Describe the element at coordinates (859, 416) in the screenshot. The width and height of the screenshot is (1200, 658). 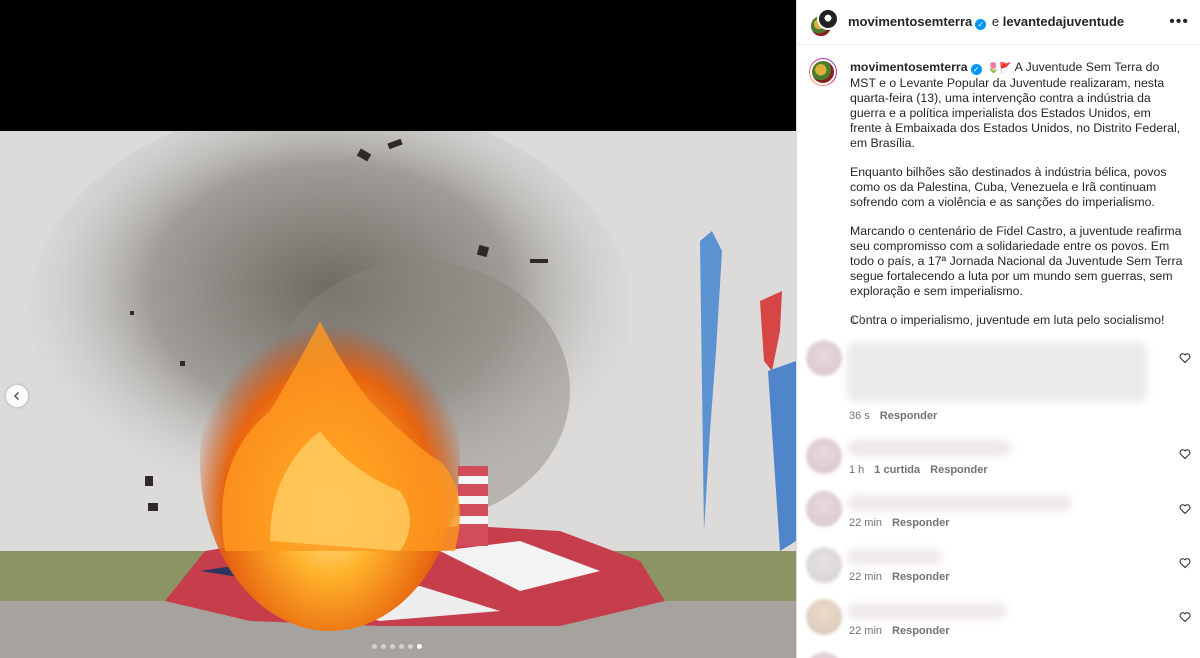
I see `comment-time: 36 s` at that location.